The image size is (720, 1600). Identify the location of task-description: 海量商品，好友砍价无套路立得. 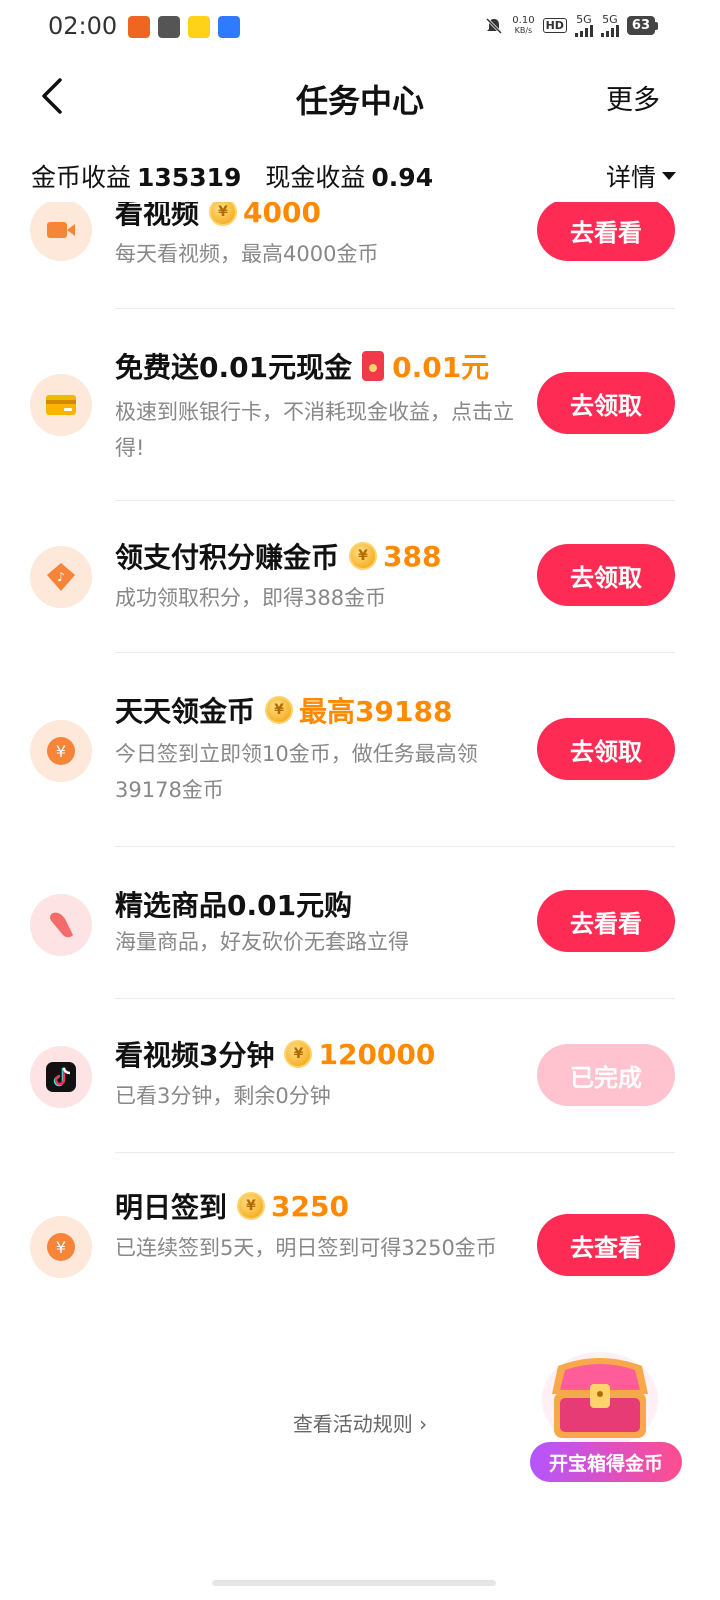
(262, 942).